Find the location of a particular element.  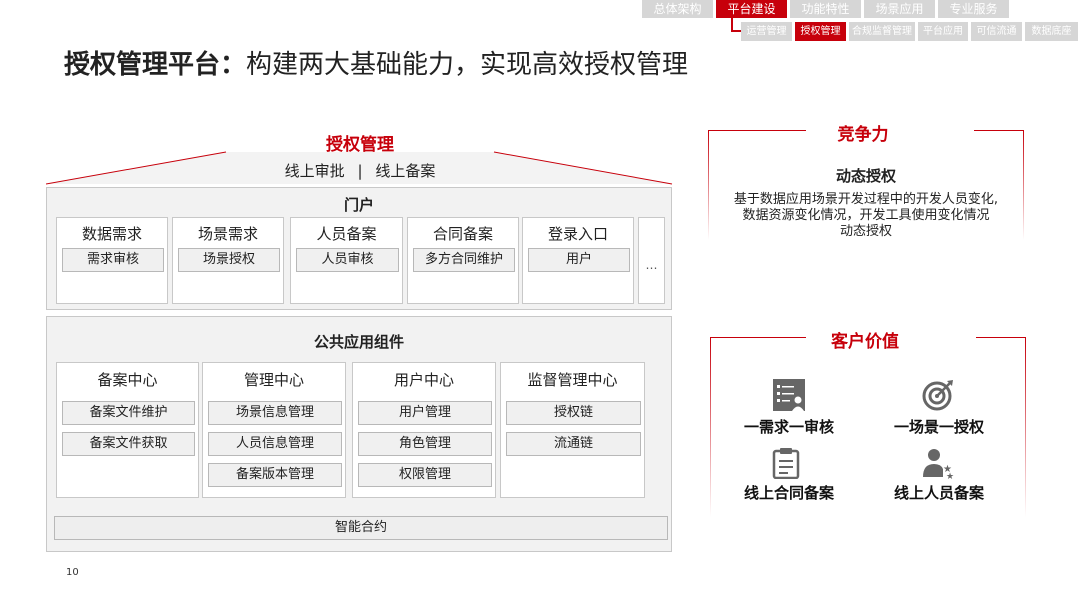

components-title: 公共应用组件 is located at coordinates (358, 342).